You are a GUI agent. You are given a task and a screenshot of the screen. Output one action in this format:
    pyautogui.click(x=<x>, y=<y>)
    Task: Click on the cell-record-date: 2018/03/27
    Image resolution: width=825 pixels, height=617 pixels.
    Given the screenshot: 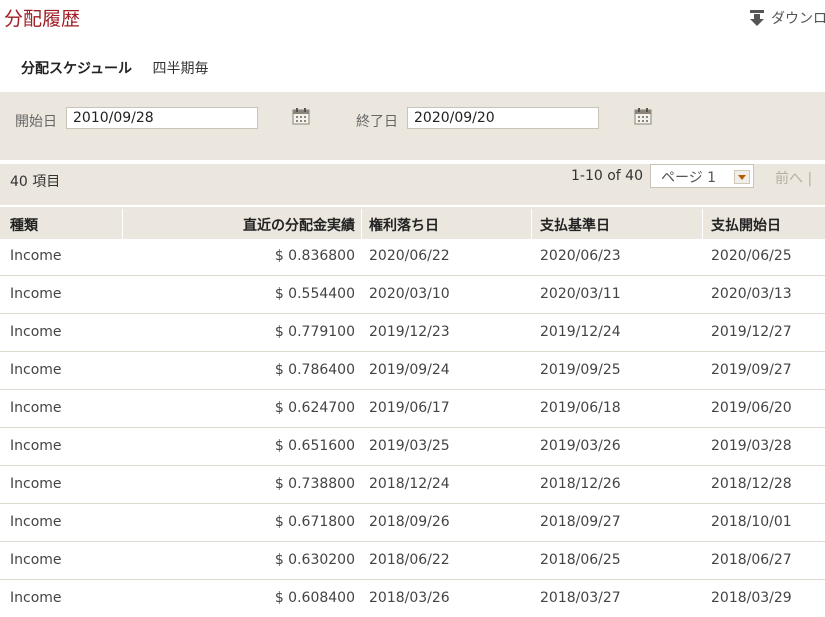 What is the action you would take?
    pyautogui.click(x=580, y=598)
    